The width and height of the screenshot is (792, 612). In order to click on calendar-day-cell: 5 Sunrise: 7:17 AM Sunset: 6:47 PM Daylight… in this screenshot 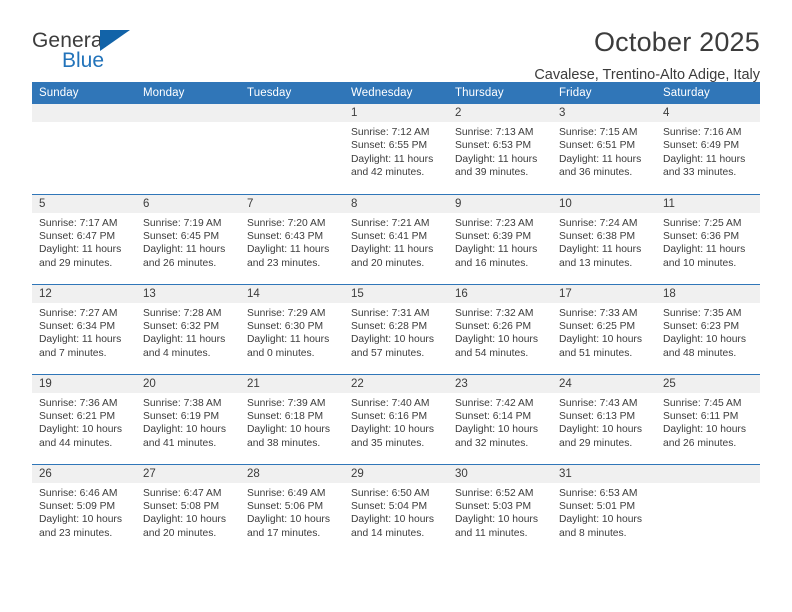, I will do `click(84, 238)`.